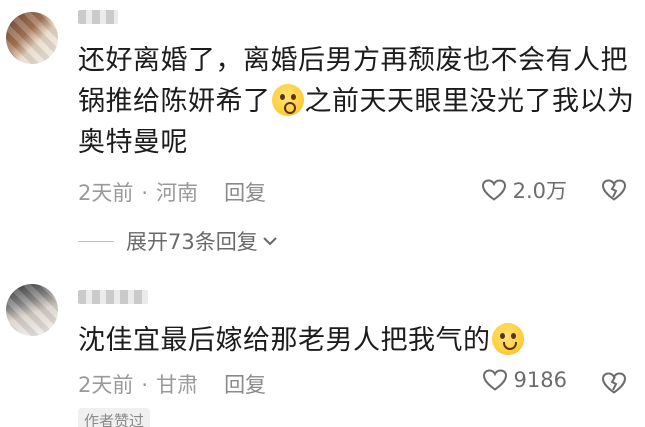  What do you see at coordinates (539, 191) in the screenshot?
I see `like-count: 2.0万` at bounding box center [539, 191].